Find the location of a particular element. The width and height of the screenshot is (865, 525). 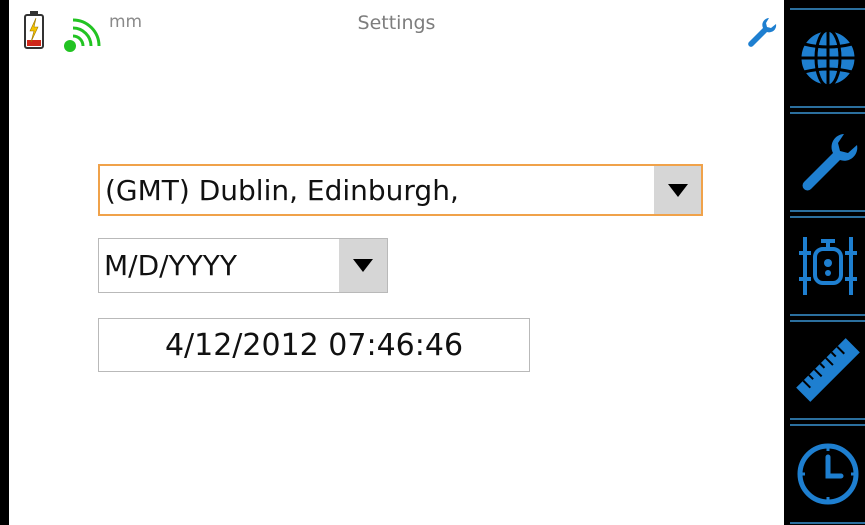

date-format-value: M/D/YYYY is located at coordinates (170, 265).